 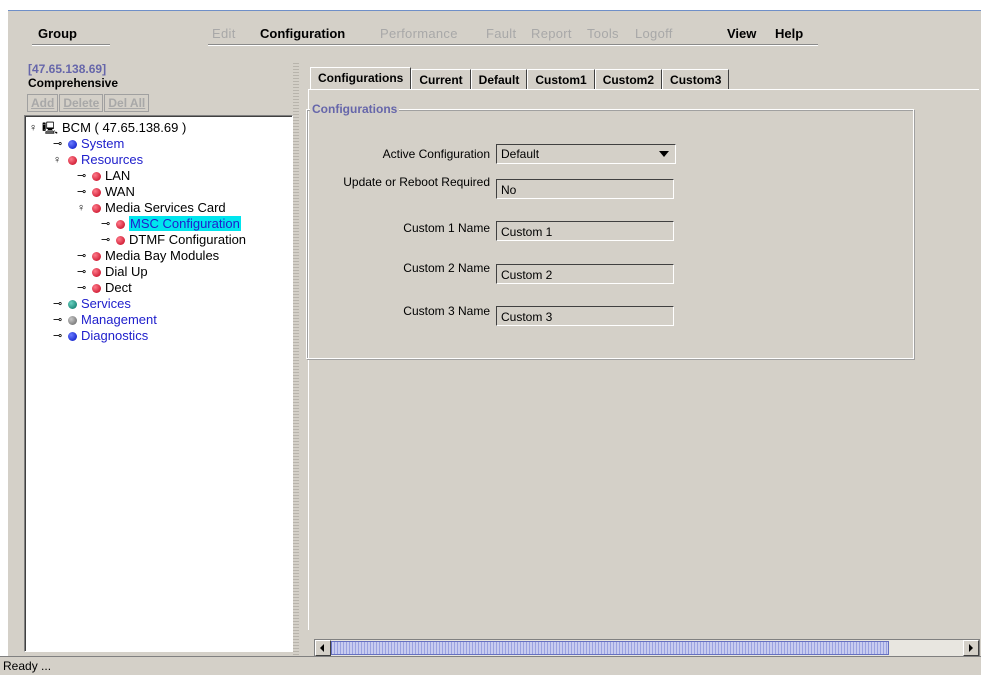 What do you see at coordinates (586, 154) in the screenshot?
I see `active-configuration-select: Default` at bounding box center [586, 154].